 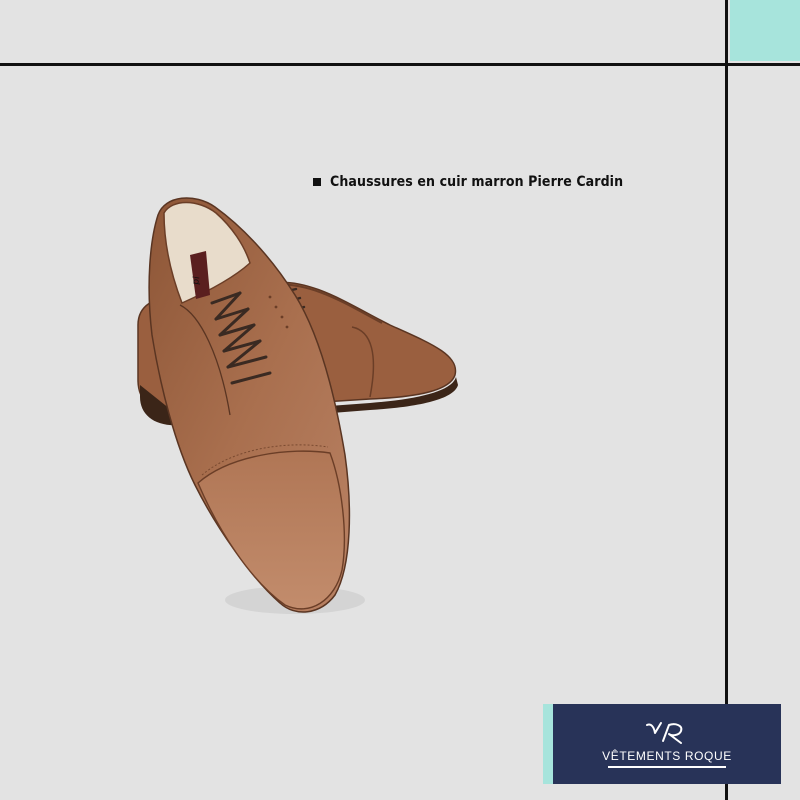 What do you see at coordinates (400, 64) in the screenshot?
I see `horizontal-divider` at bounding box center [400, 64].